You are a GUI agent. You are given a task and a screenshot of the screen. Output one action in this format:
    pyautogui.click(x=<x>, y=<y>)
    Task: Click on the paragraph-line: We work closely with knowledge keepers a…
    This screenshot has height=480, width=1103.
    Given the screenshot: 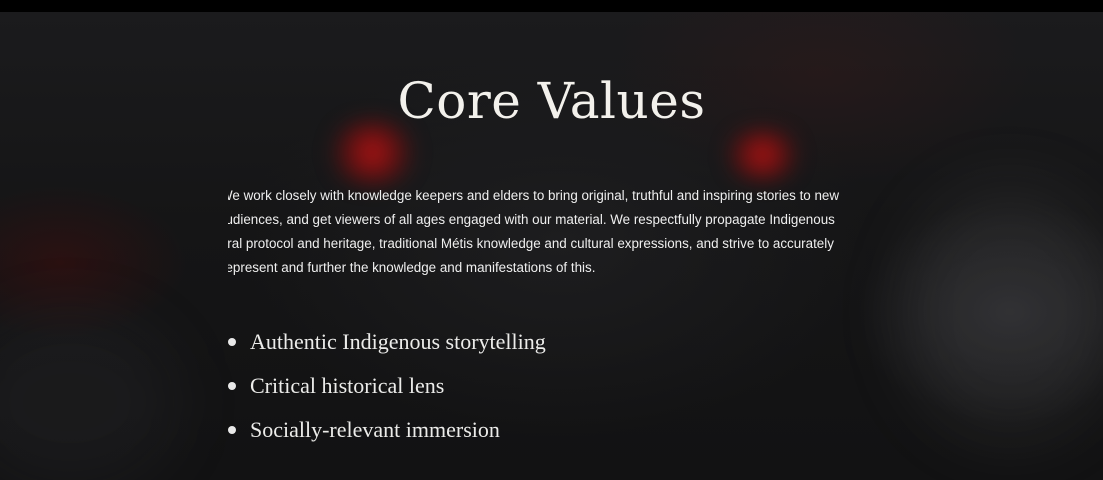 What is the action you would take?
    pyautogui.click(x=534, y=195)
    